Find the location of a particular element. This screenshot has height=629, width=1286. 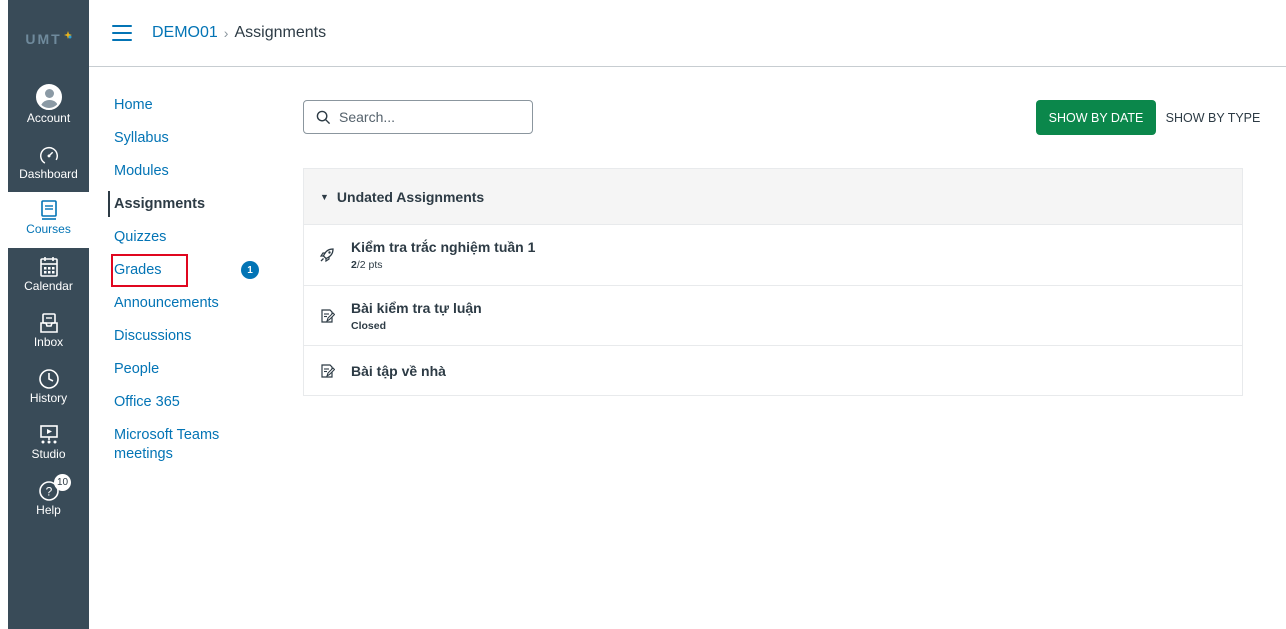

assignment-group-title: Undated Assignments is located at coordinates (410, 196).